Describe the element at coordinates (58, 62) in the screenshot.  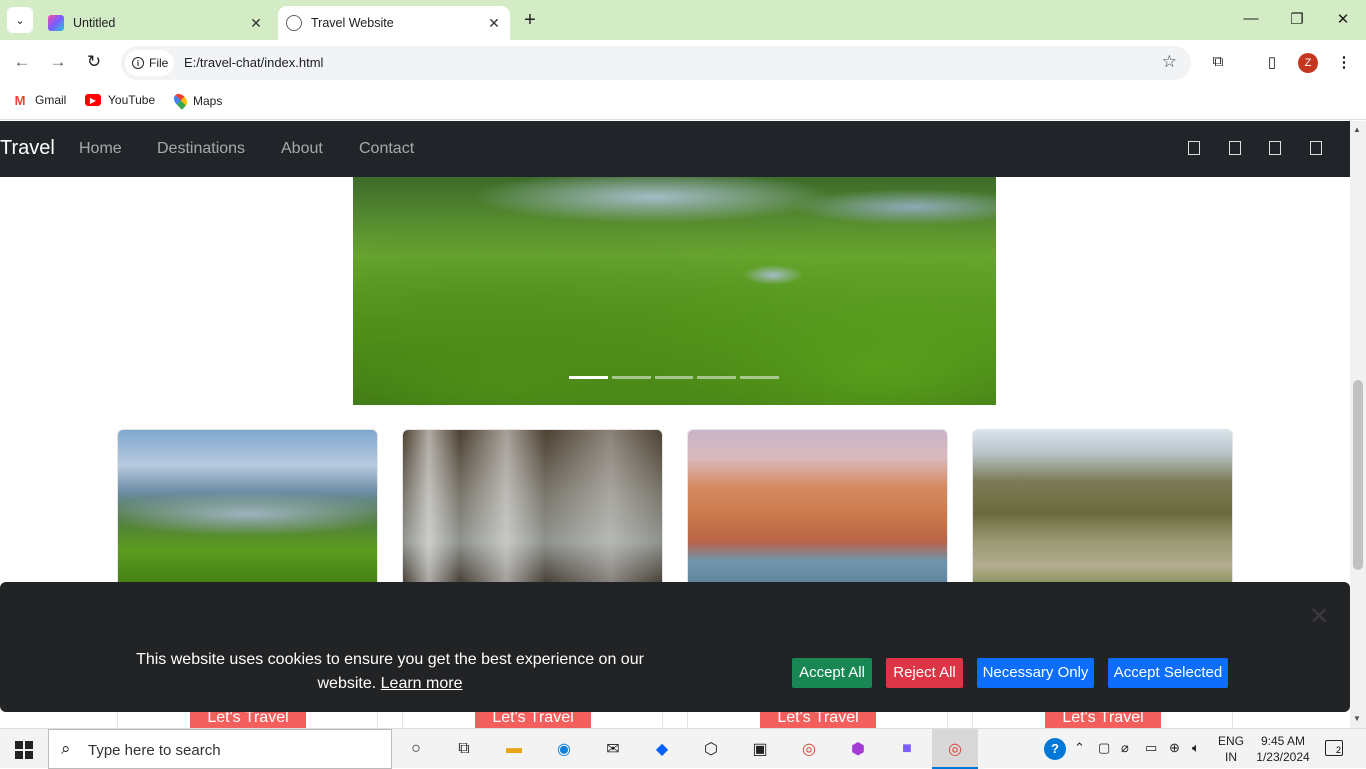
I see `forward-icon: →` at that location.